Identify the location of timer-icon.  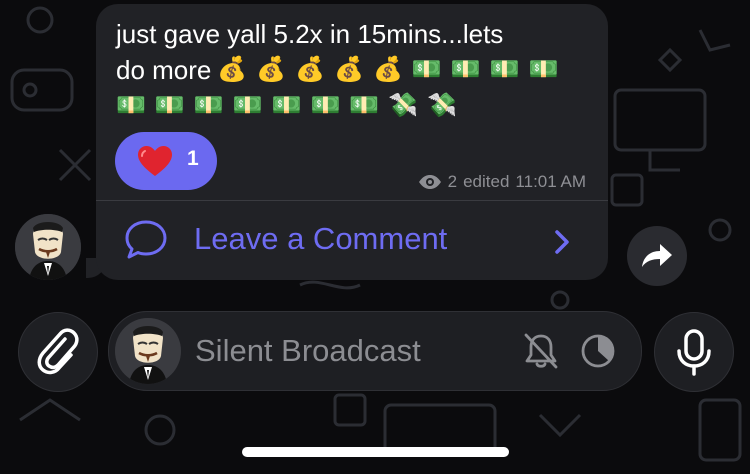
(598, 351).